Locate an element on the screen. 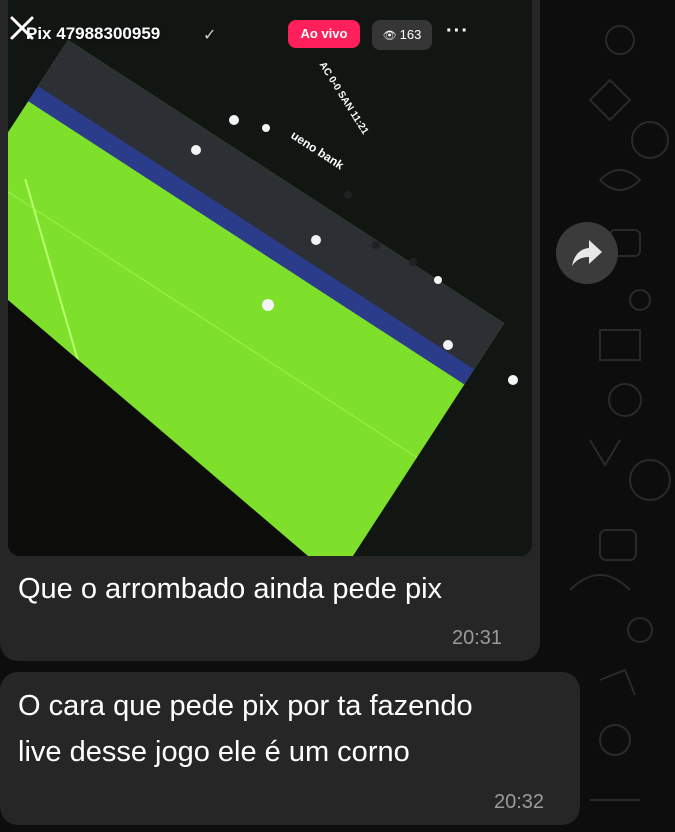  live-badge: Ao vivo is located at coordinates (324, 34).